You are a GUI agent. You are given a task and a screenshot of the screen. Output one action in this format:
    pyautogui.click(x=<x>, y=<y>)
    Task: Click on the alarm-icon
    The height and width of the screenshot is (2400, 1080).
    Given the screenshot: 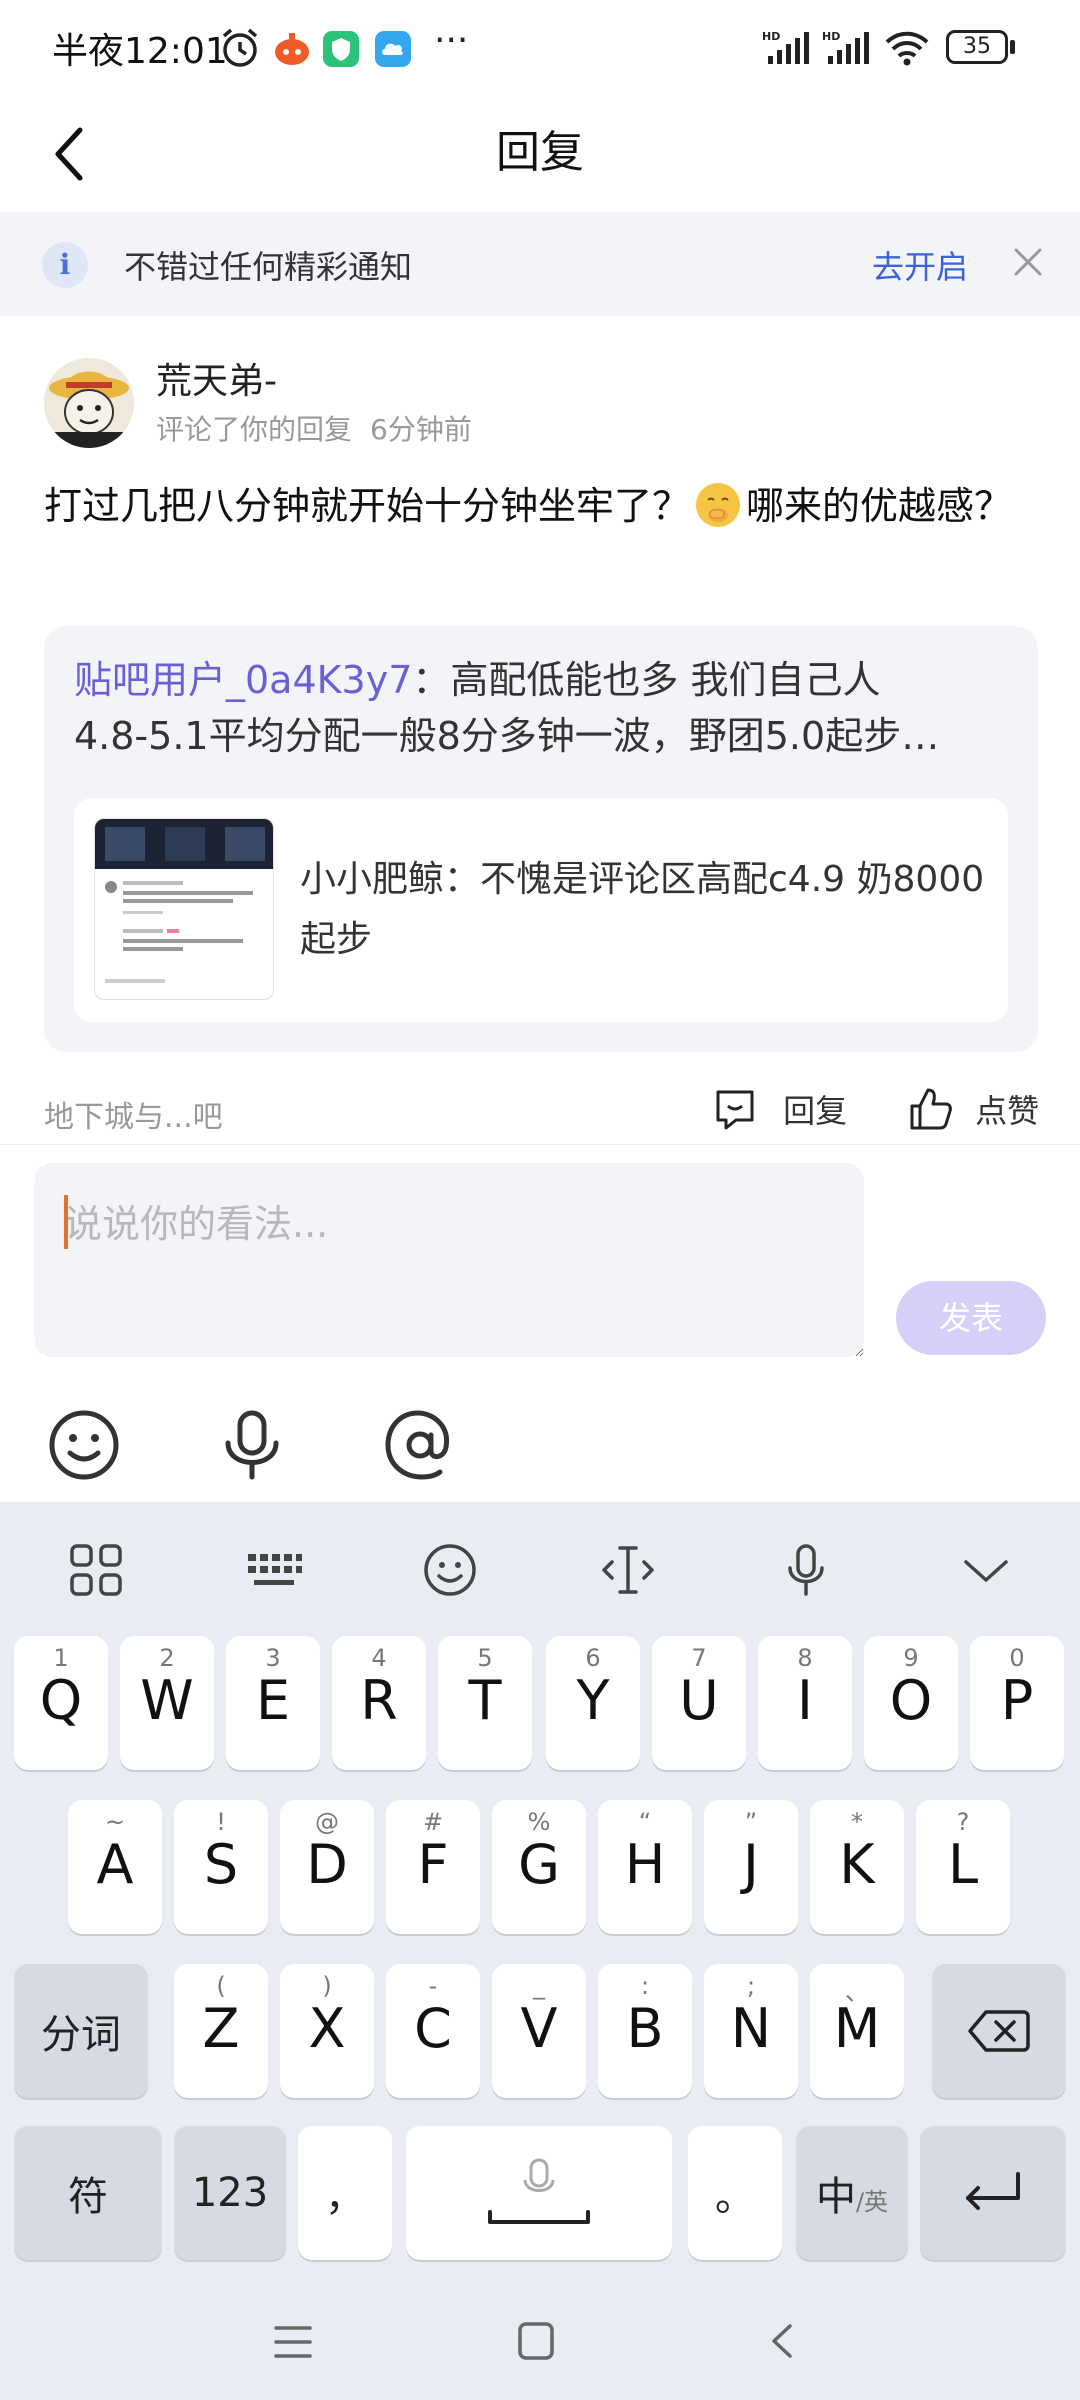 What is the action you would take?
    pyautogui.click(x=240, y=47)
    